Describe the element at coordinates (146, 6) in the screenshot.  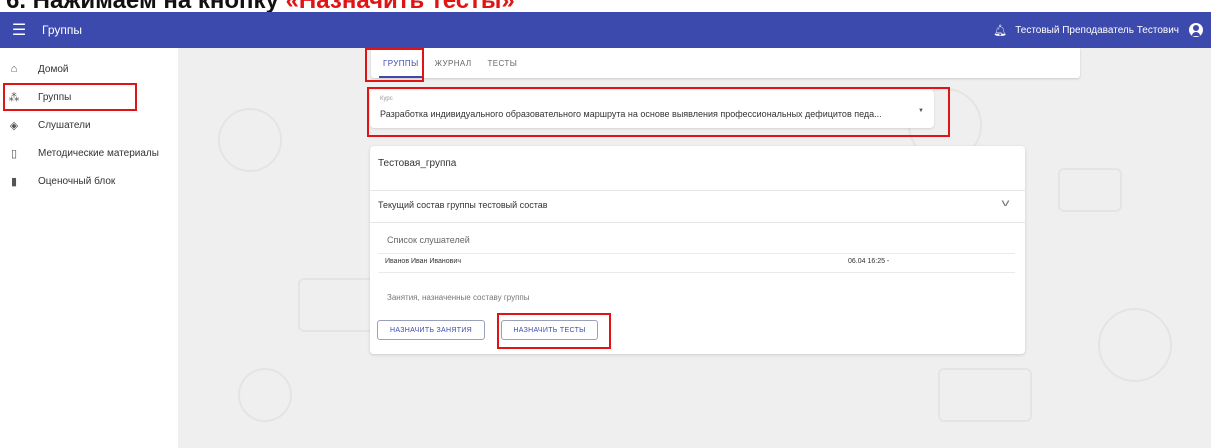
I see `caption-prefix: 6. Нажимаем на кнопку` at that location.